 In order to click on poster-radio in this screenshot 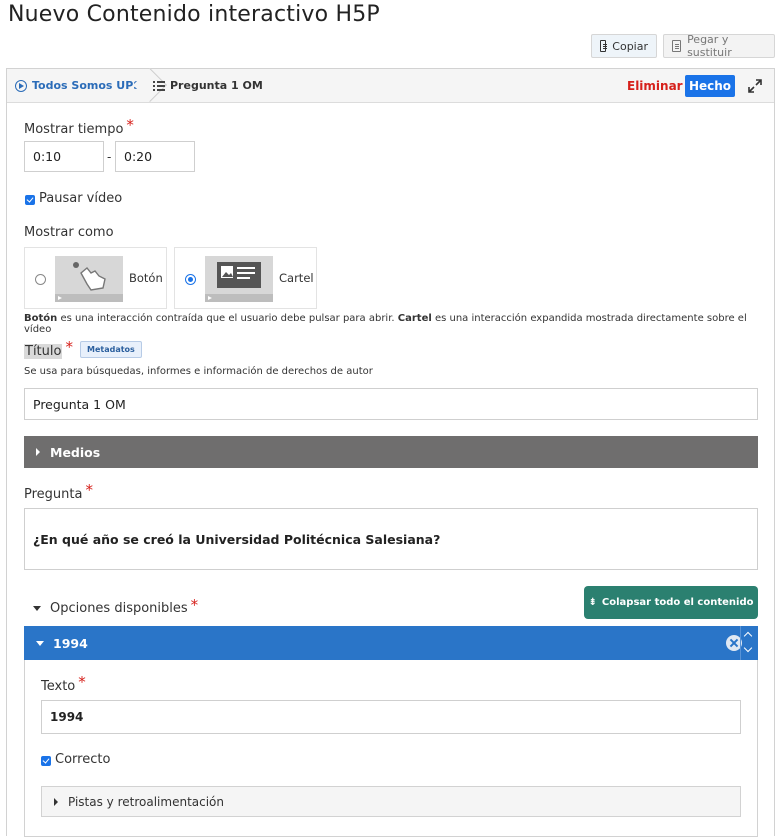, I will do `click(190, 279)`.